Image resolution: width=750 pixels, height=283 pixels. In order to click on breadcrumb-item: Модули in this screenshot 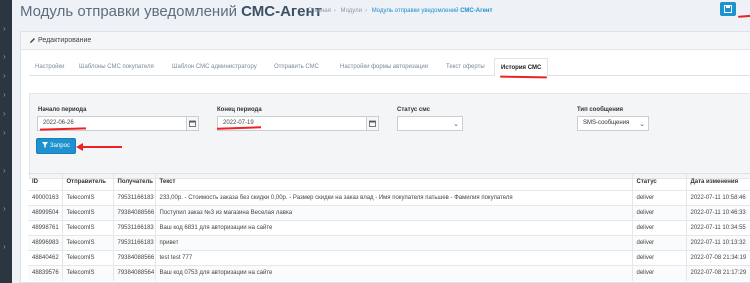, I will do `click(352, 11)`.